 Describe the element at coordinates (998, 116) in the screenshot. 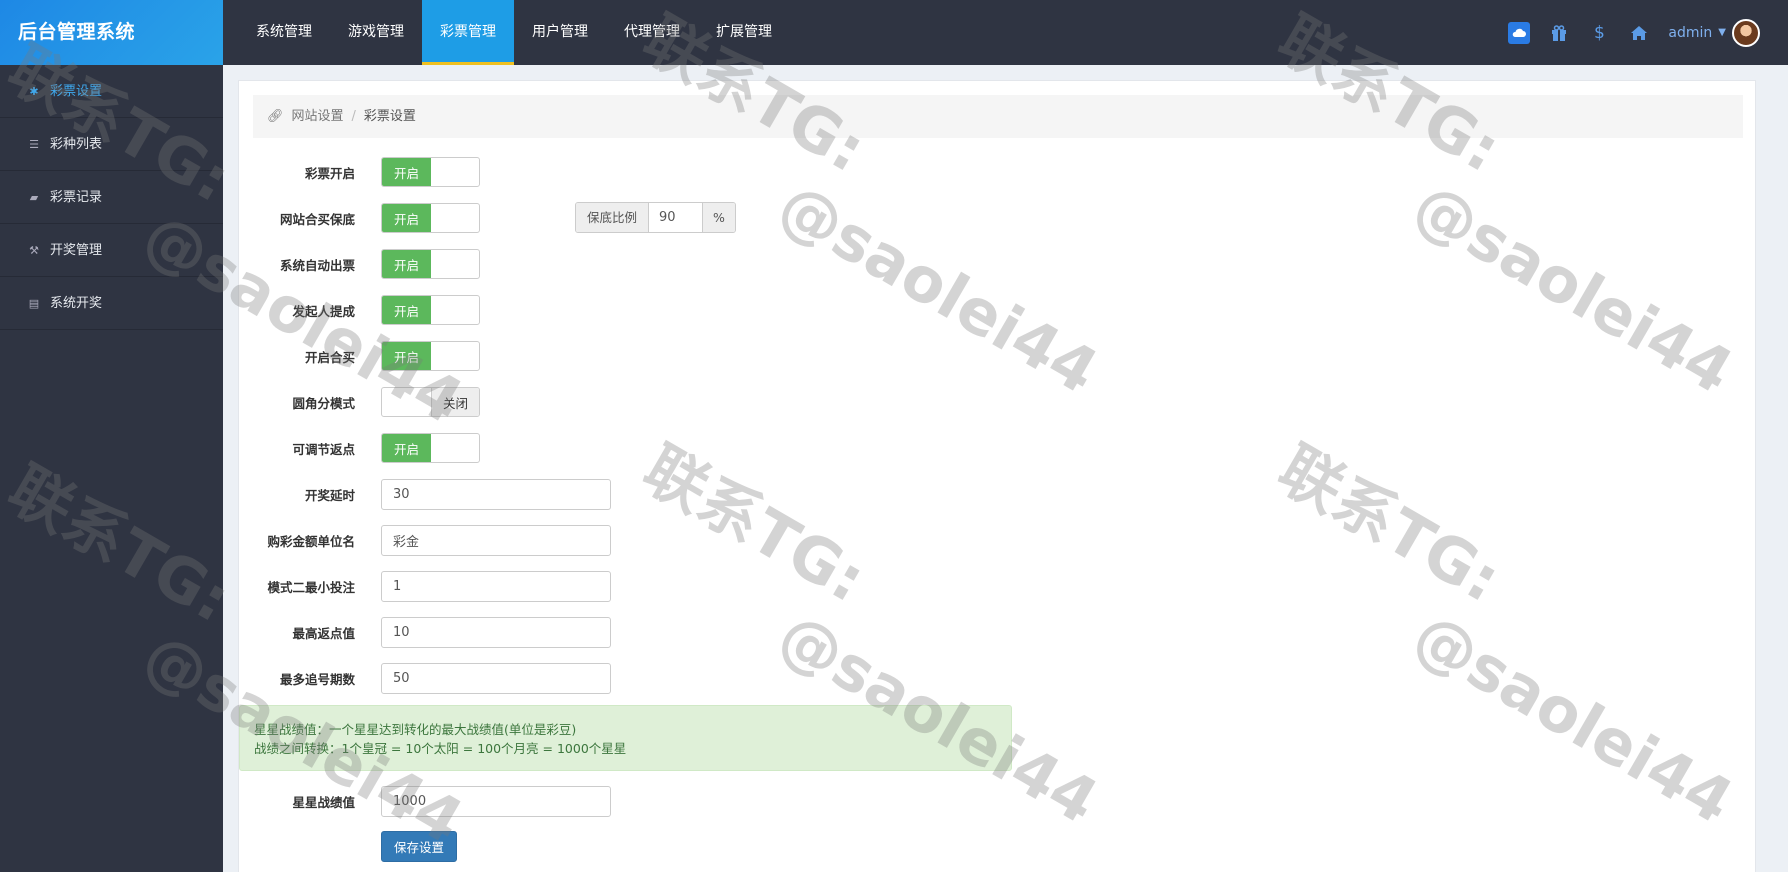

I see `breadcrumb: 🔗︎ 网站设置 / 彩票设置` at that location.